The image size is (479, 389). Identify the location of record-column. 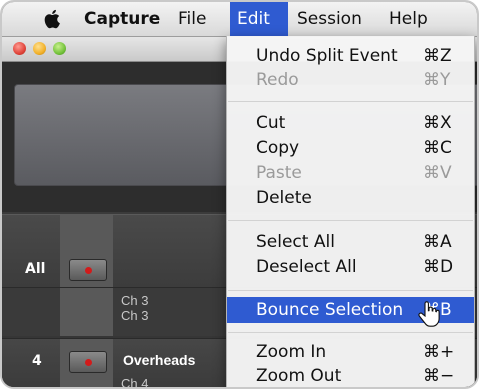
(86, 312).